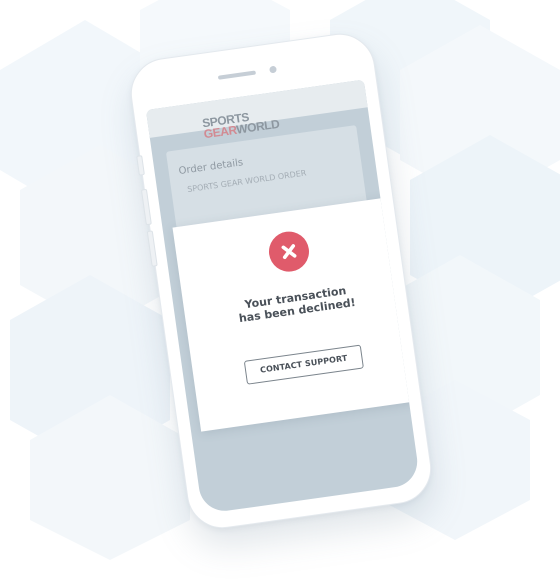 This screenshot has width=560, height=580. I want to click on close-icon, so click(289, 252).